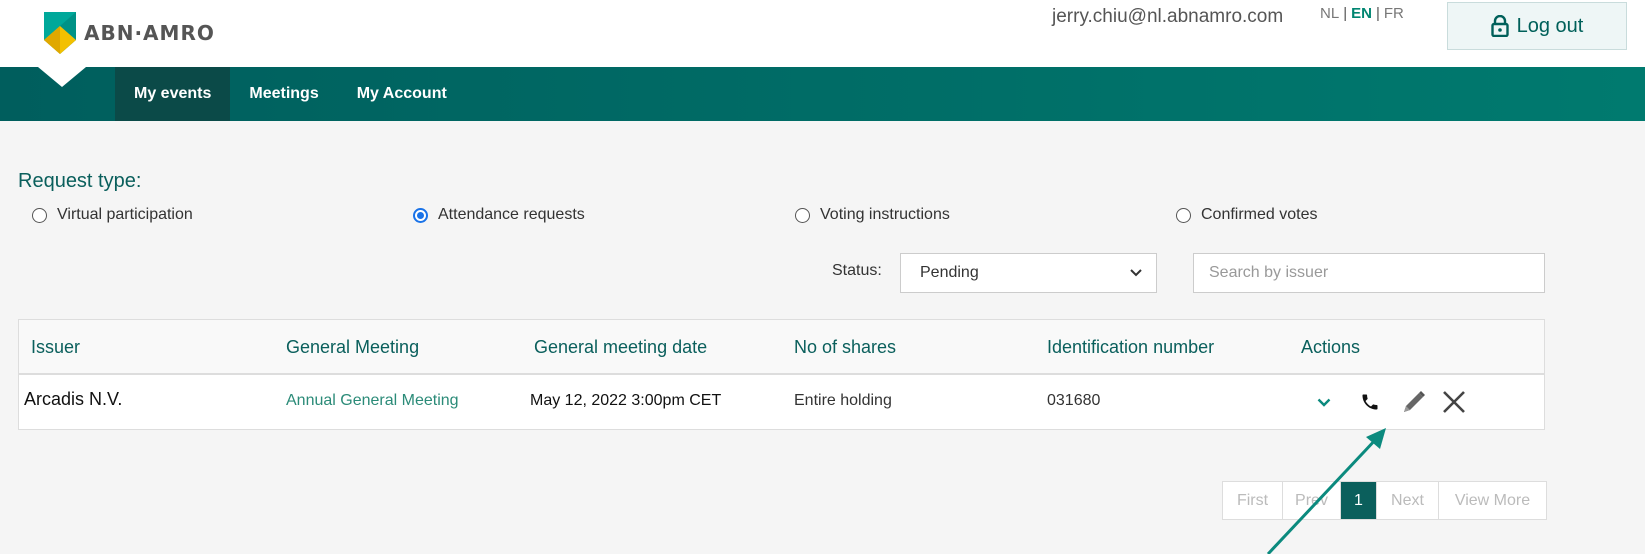 The image size is (1645, 554). I want to click on brand-logo: ABN·AMRO, so click(129, 33).